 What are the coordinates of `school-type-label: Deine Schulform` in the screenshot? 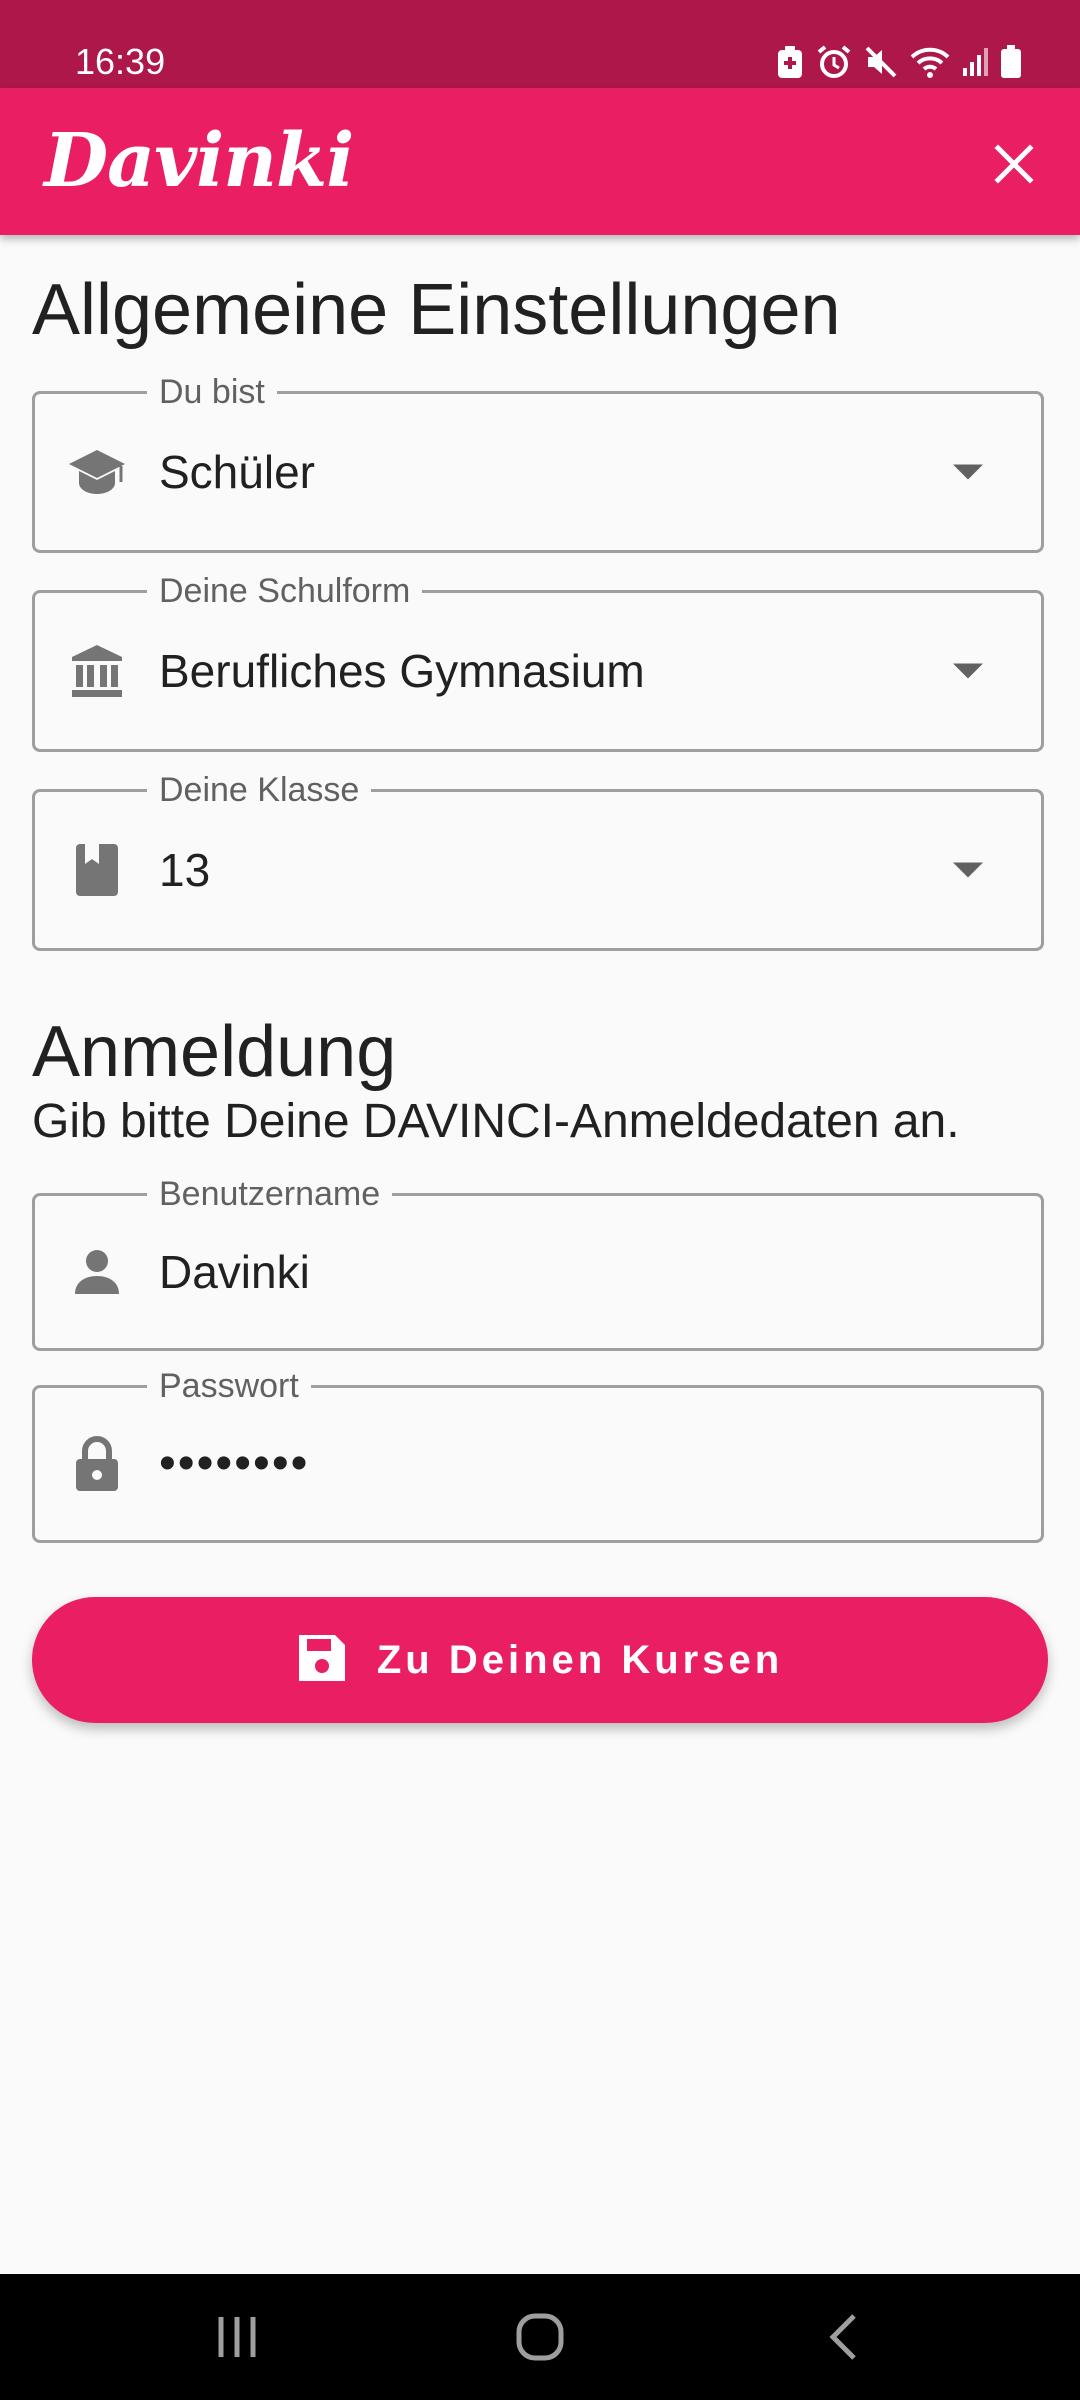 It's located at (285, 591).